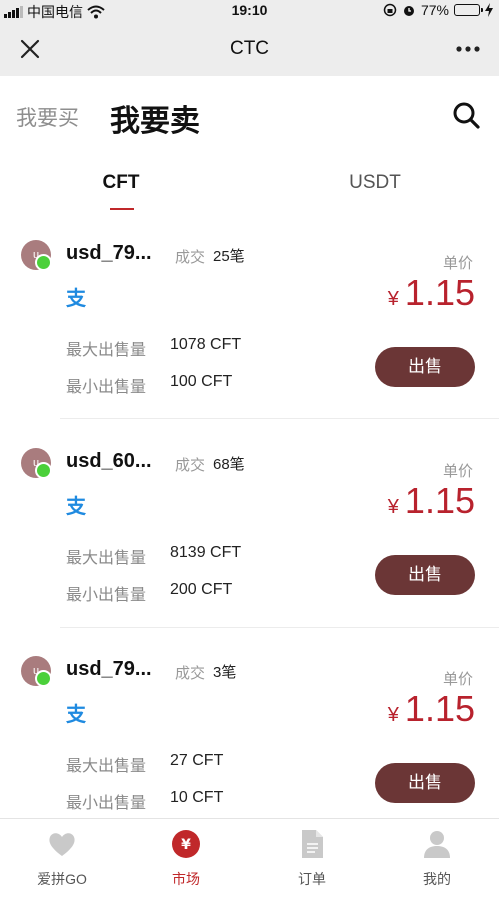  Describe the element at coordinates (62, 858) in the screenshot. I see `tab-aipin-go: 爱拼GO` at that location.